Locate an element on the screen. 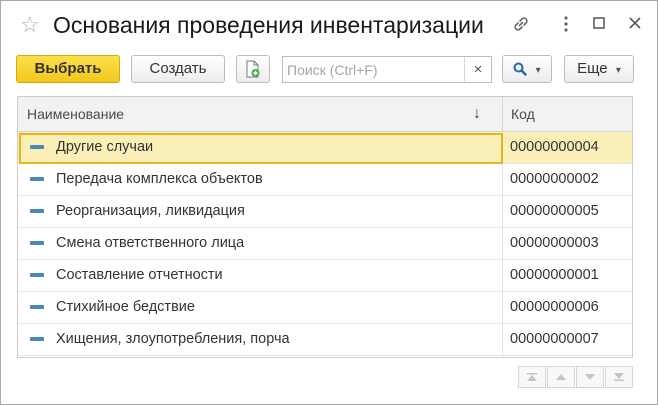 The width and height of the screenshot is (658, 405). table-row: Стихийное бедствие 00000000006 is located at coordinates (325, 308).